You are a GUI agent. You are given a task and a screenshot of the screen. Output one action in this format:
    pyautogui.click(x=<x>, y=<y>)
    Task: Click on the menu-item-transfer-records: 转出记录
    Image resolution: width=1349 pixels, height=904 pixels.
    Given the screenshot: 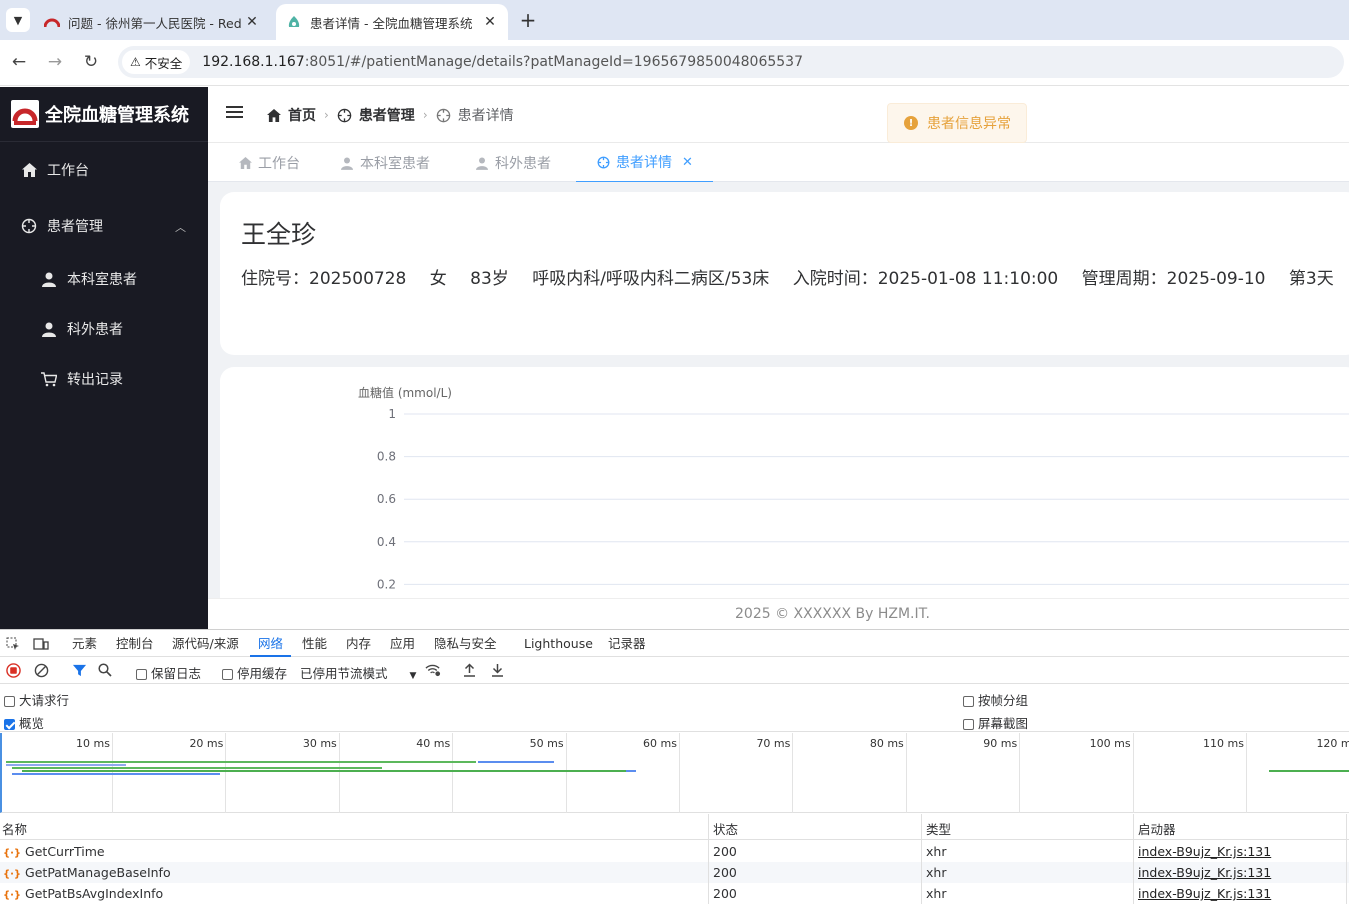 What is the action you would take?
    pyautogui.click(x=104, y=379)
    